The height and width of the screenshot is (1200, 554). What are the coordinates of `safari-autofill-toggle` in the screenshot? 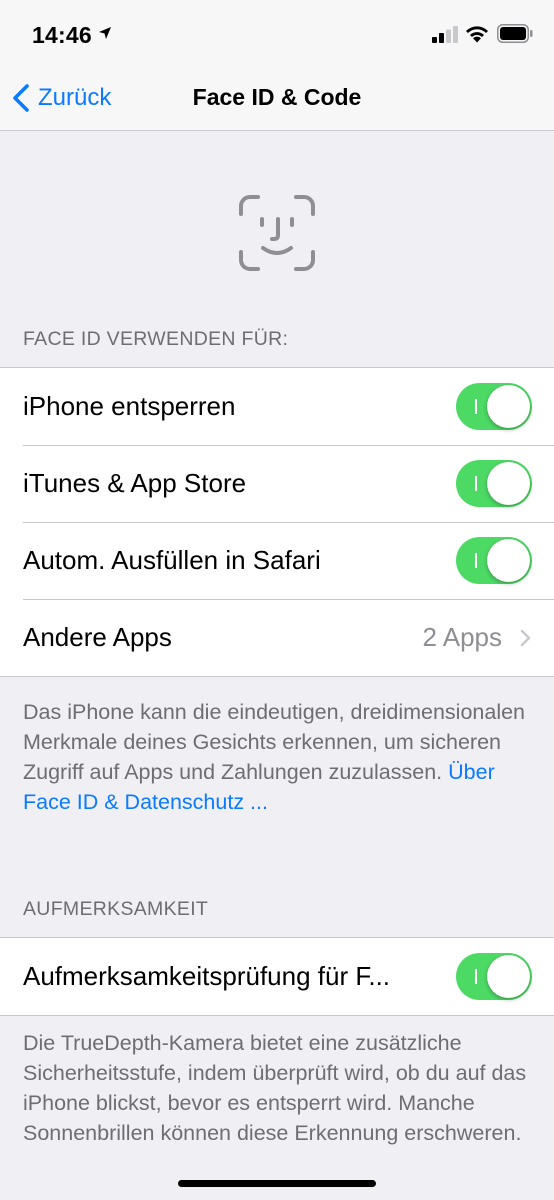 It's located at (494, 560).